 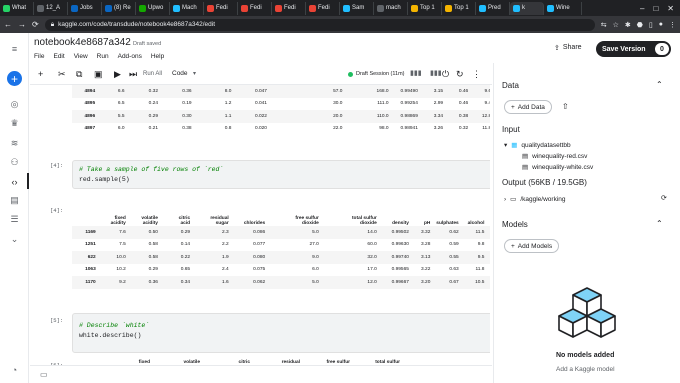 I want to click on add-cell-icon: +, so click(x=40, y=74).